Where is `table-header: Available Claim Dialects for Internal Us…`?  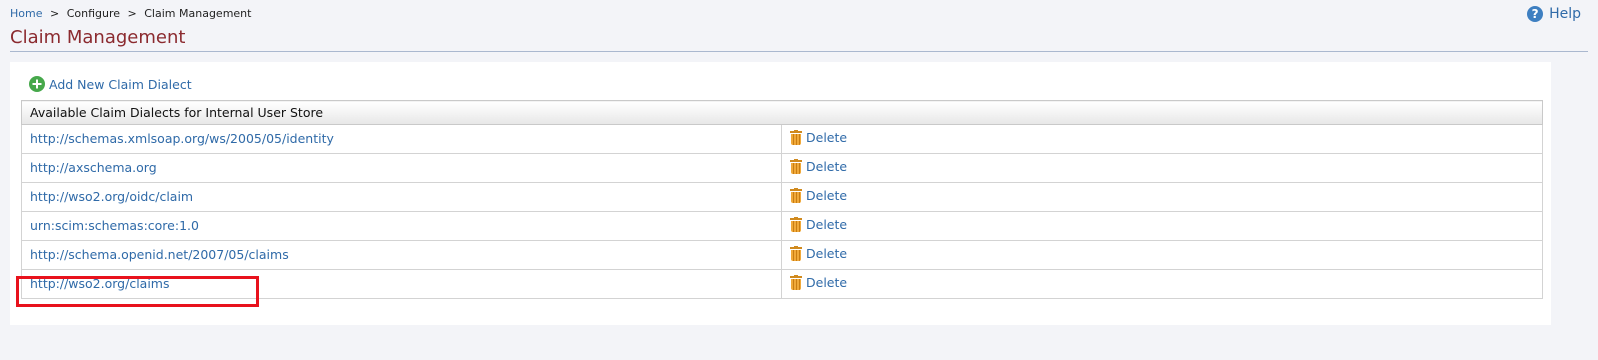 table-header: Available Claim Dialects for Internal Us… is located at coordinates (782, 112).